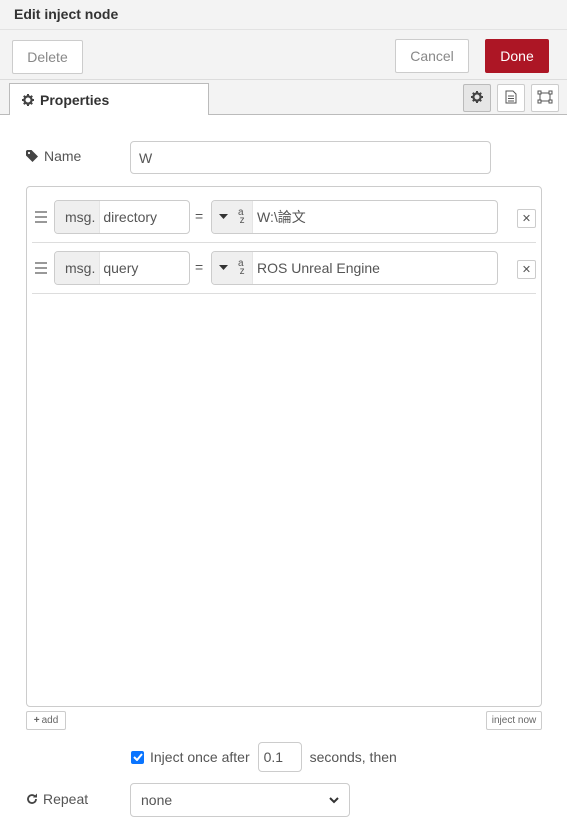 The image size is (567, 837). I want to click on property-name: query, so click(121, 268).